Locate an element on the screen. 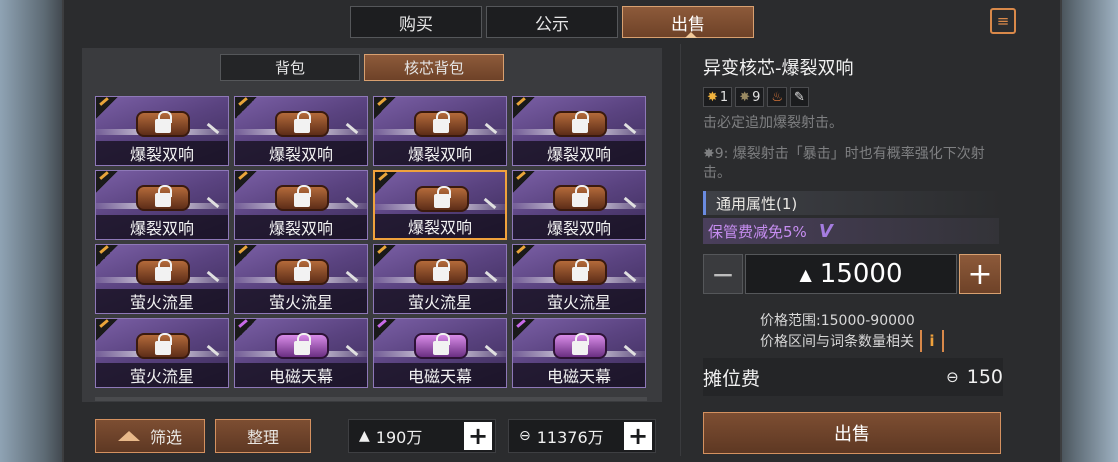  price-value: 15000 is located at coordinates (861, 274).